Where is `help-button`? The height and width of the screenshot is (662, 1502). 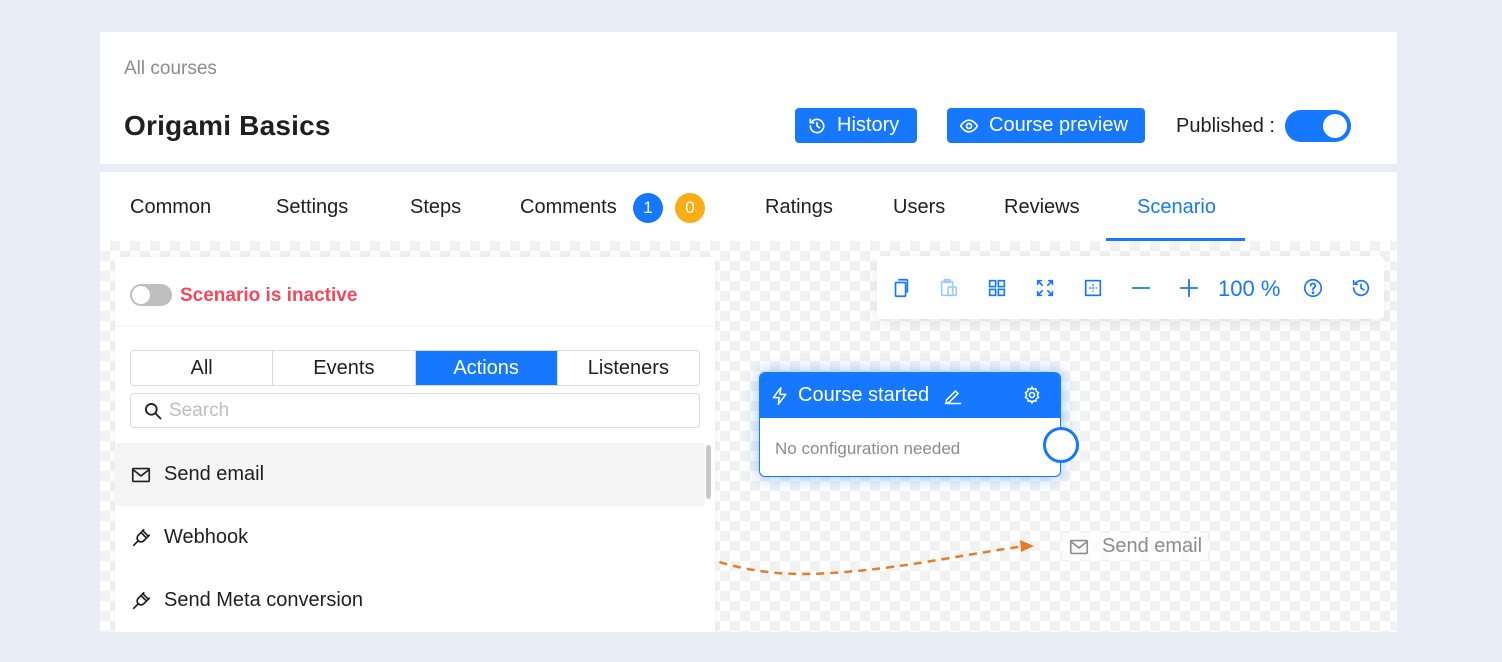
help-button is located at coordinates (1313, 288).